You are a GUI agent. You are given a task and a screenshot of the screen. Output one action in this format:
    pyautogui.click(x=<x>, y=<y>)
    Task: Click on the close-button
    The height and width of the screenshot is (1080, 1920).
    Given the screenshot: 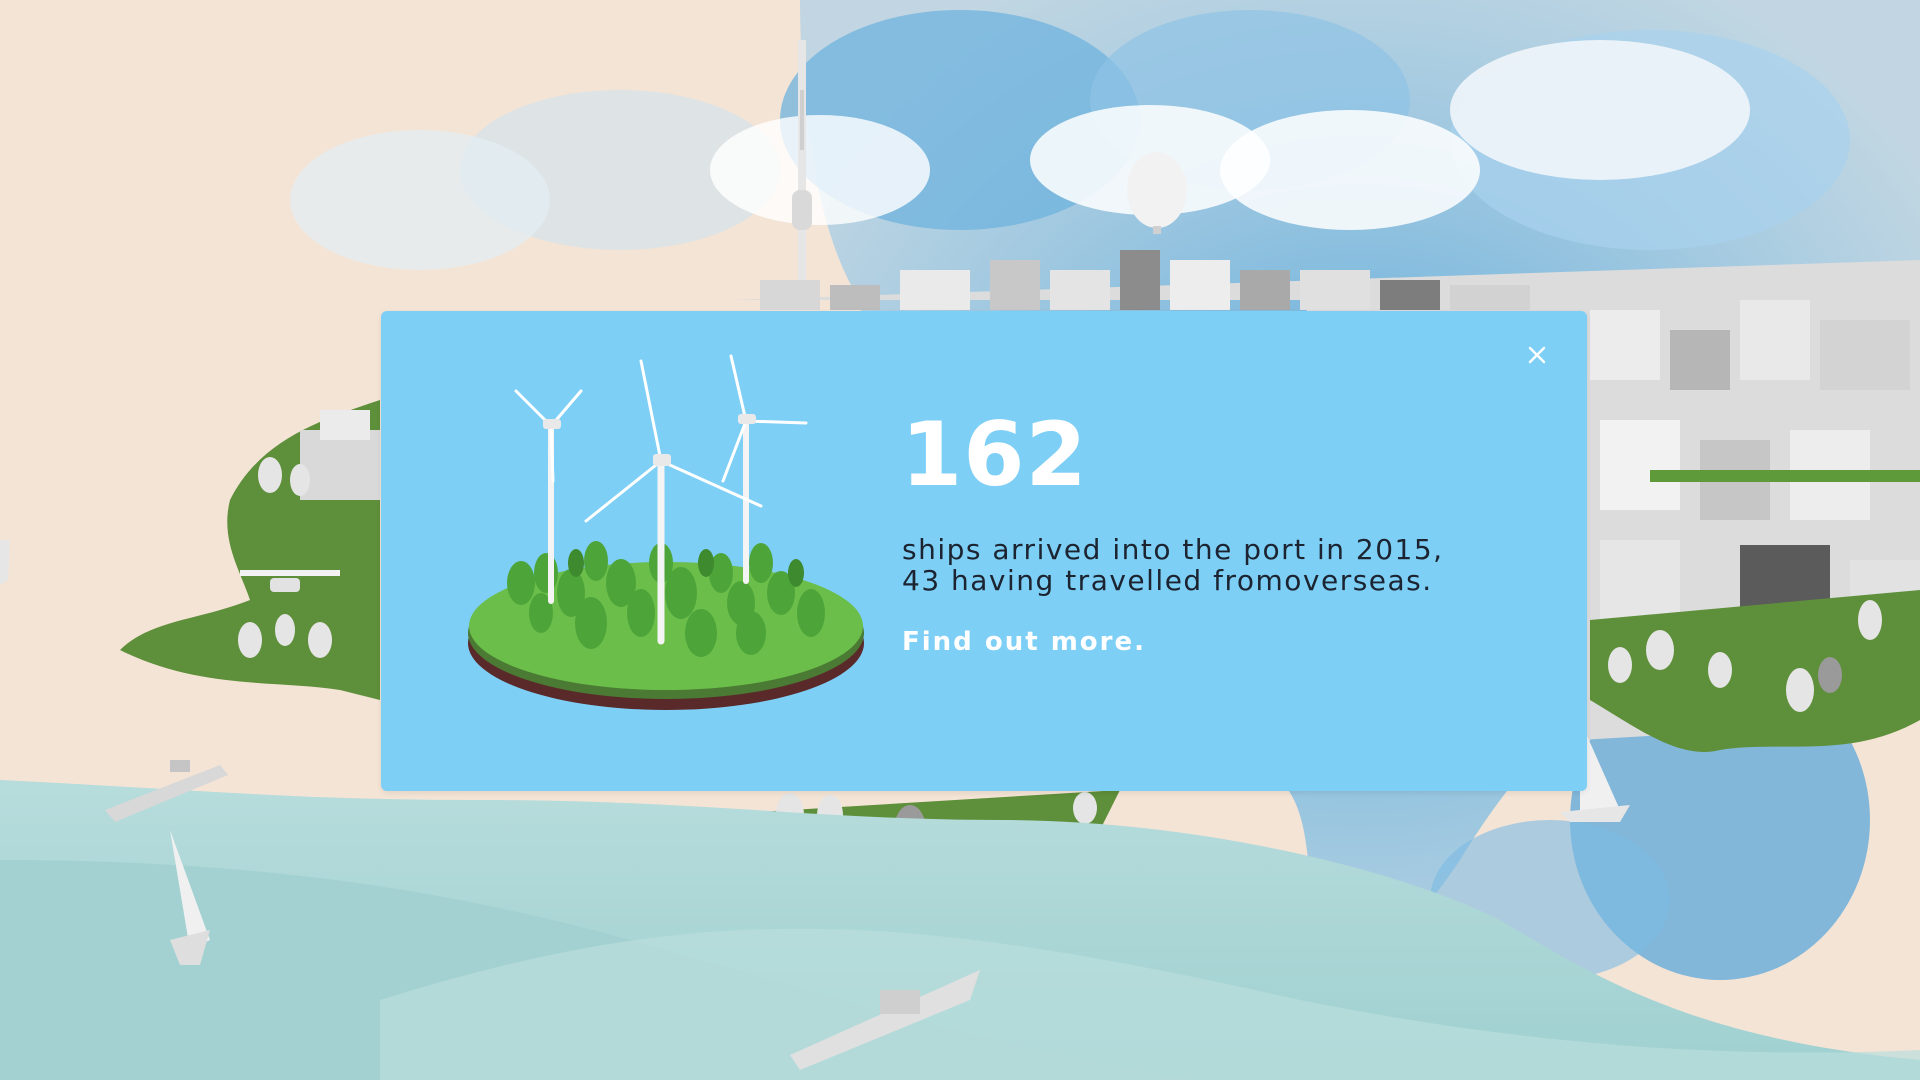 What is the action you would take?
    pyautogui.click(x=1537, y=355)
    